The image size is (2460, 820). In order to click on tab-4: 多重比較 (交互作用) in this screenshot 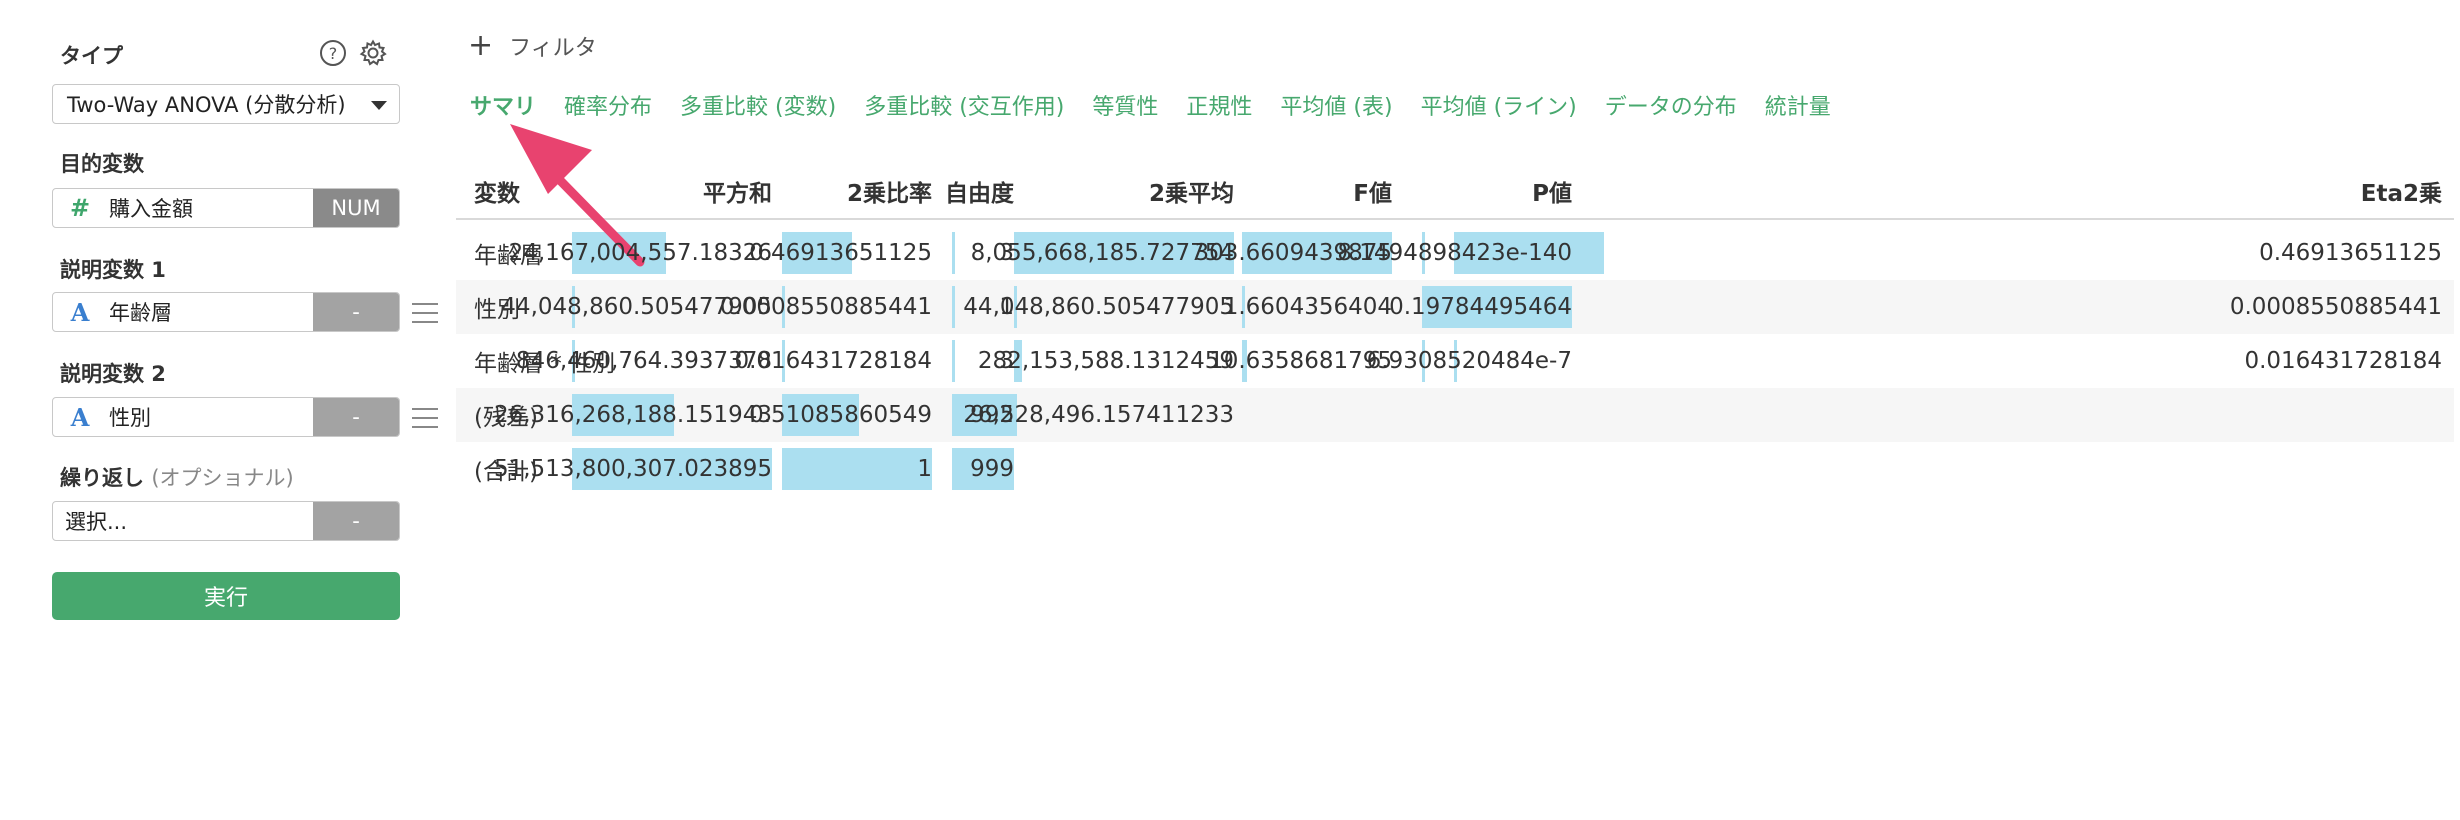, I will do `click(964, 110)`.